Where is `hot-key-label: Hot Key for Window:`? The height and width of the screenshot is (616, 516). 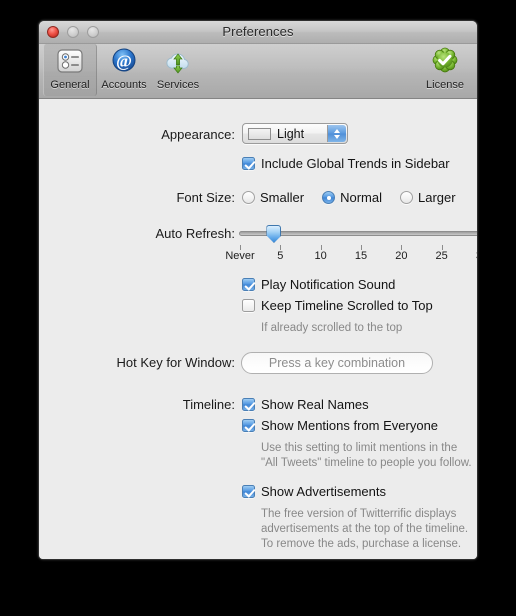
hot-key-label: Hot Key for Window: is located at coordinates (176, 362).